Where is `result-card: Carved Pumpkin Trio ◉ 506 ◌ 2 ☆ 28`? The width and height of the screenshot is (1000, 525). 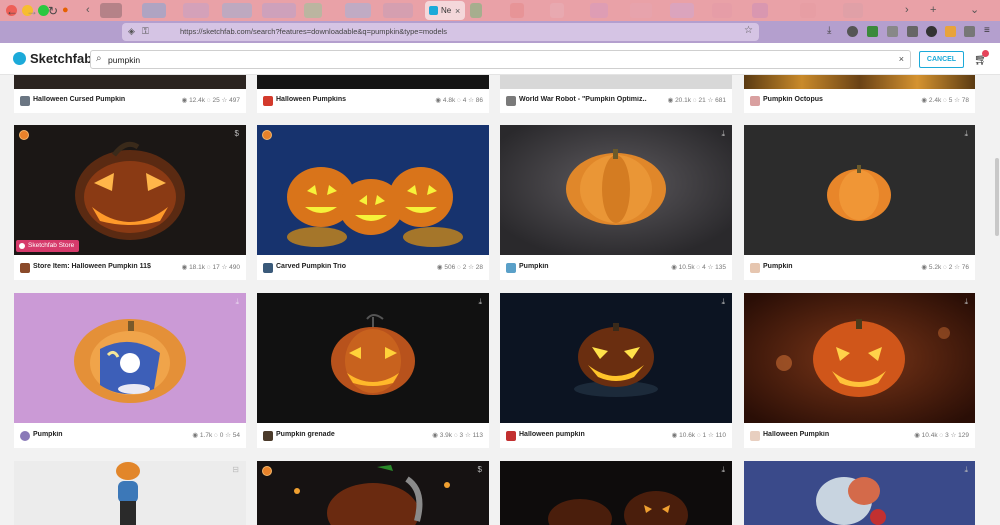 result-card: Carved Pumpkin Trio ◉ 506 ◌ 2 ☆ 28 is located at coordinates (373, 202).